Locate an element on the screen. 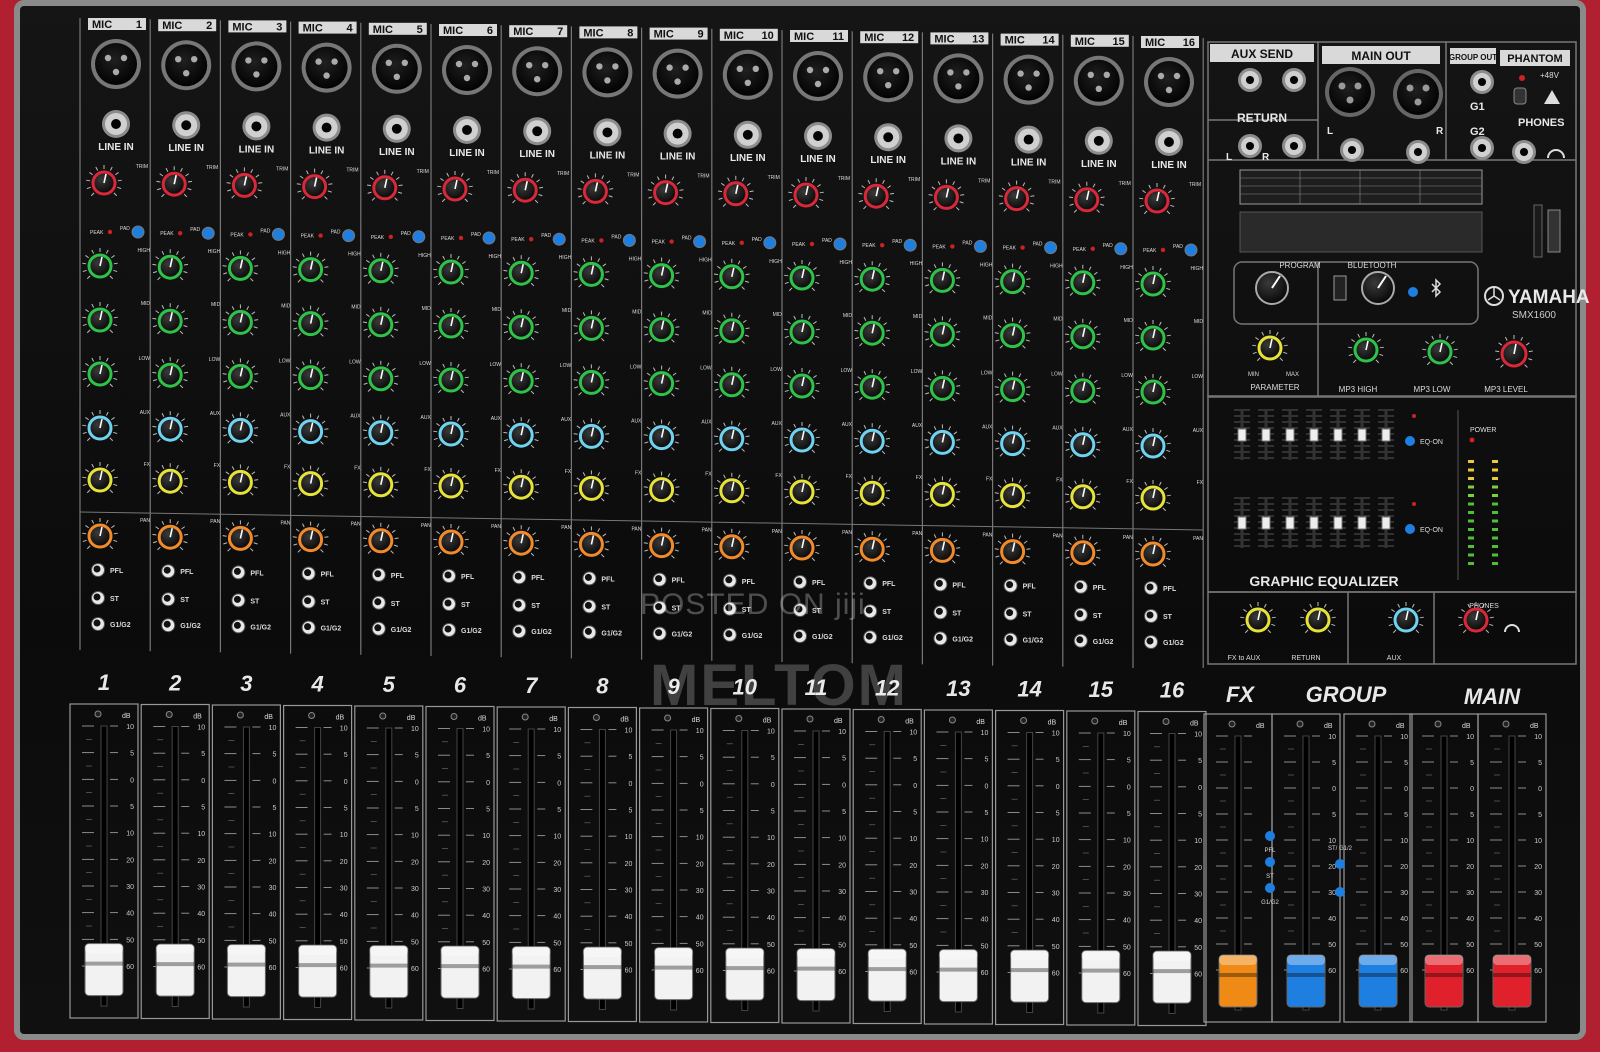 Image resolution: width=1600 pixels, height=1052 pixels. group-out-g2-jack is located at coordinates (1482, 148).